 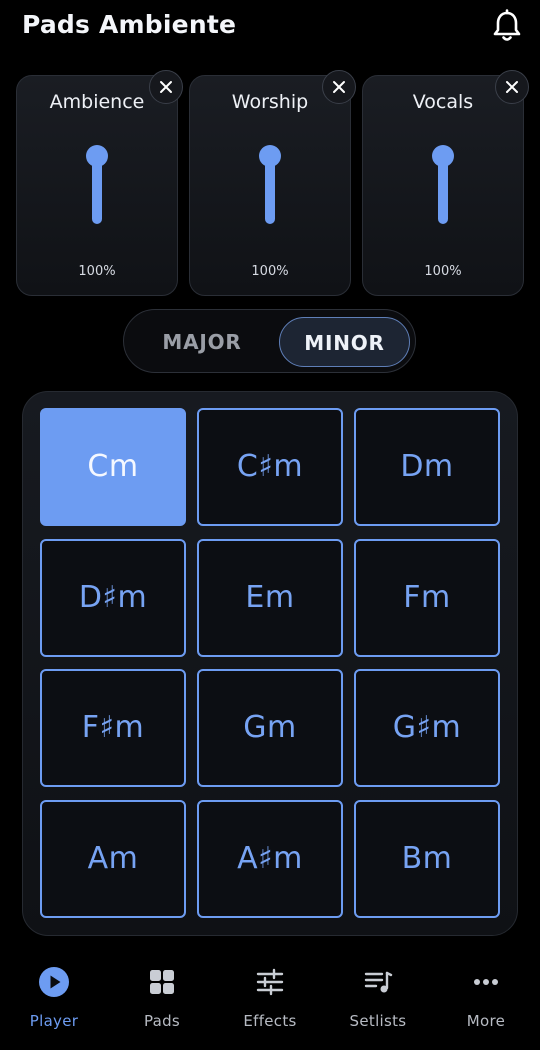 What do you see at coordinates (54, 1021) in the screenshot?
I see `nav-label: Player` at bounding box center [54, 1021].